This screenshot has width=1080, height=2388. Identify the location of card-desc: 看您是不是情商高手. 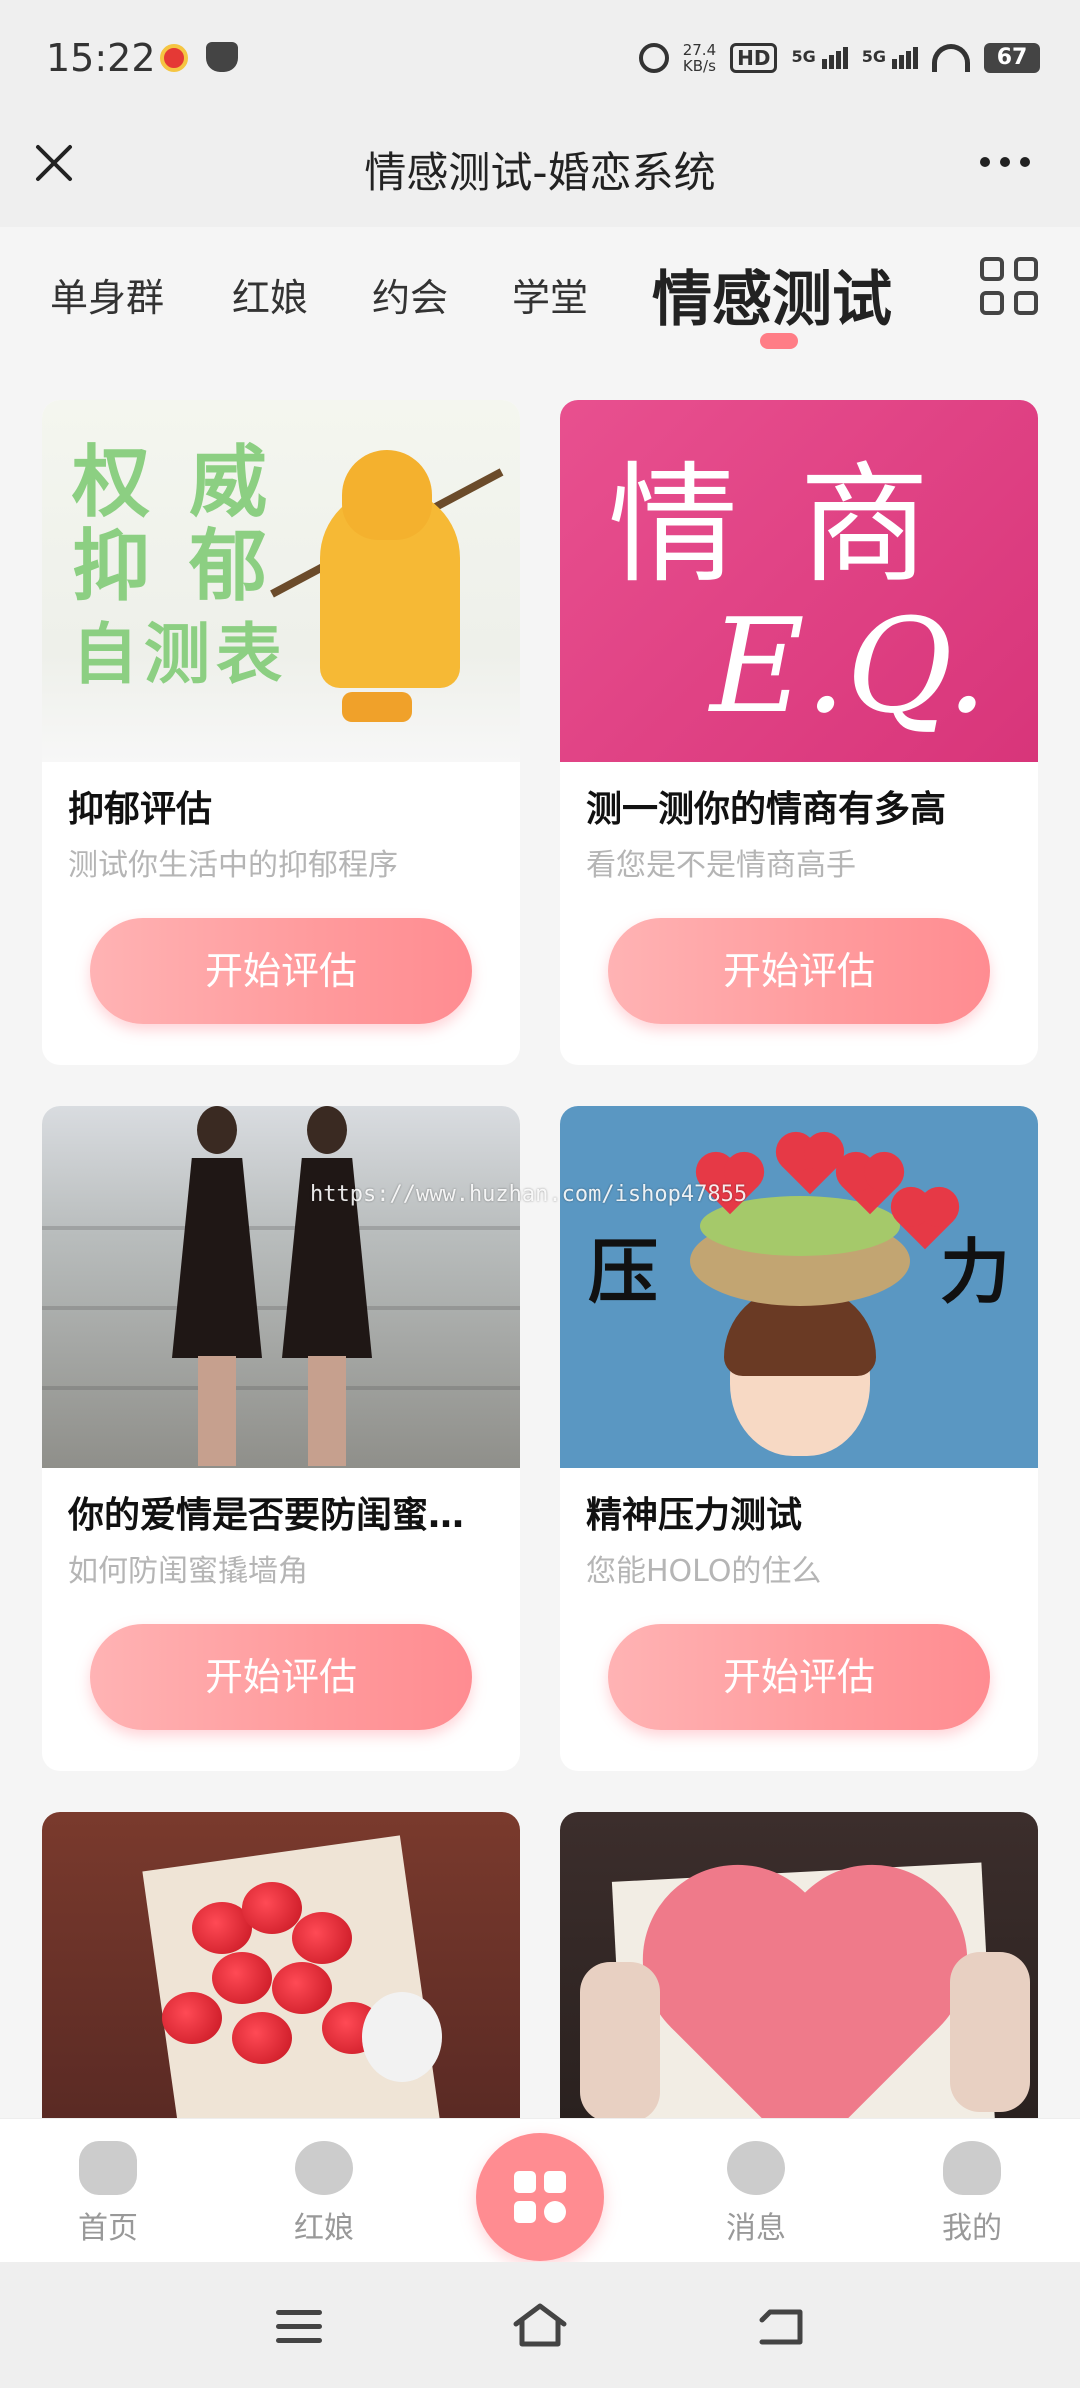
(721, 865).